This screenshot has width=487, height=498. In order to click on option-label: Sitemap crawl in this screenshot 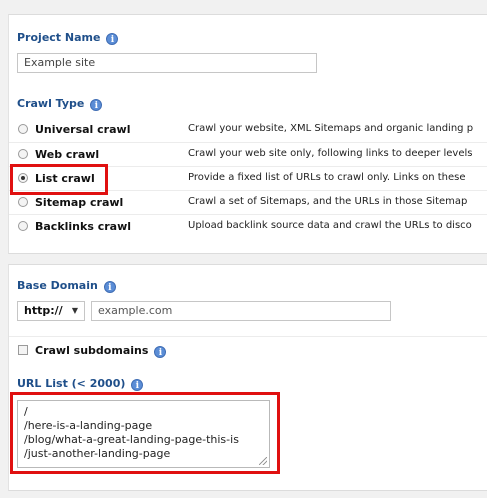, I will do `click(79, 202)`.